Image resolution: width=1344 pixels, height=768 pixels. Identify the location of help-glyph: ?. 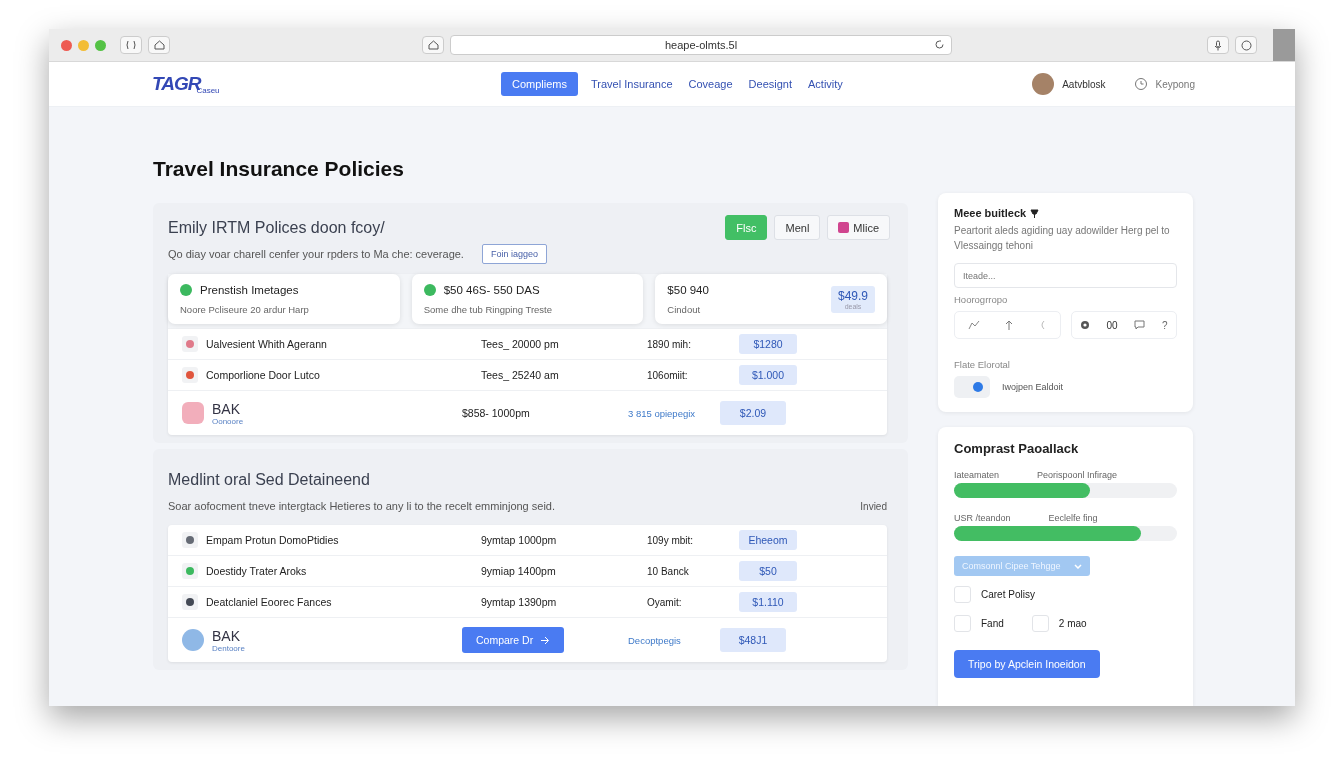
(1165, 325).